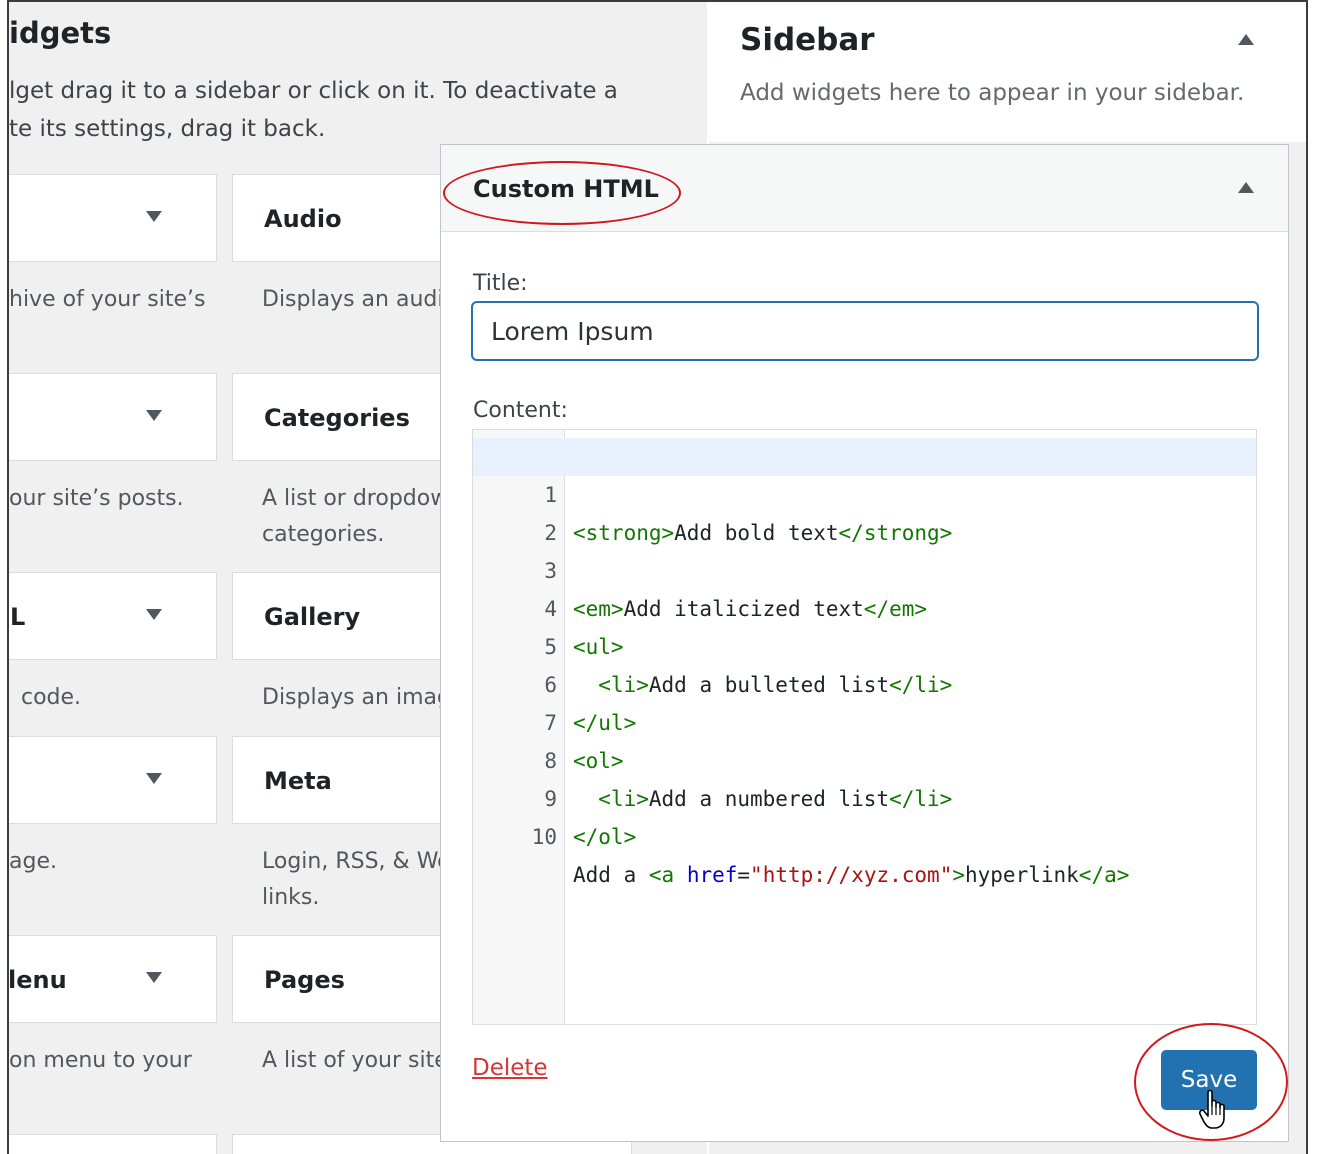 Image resolution: width=1322 pixels, height=1154 pixels. Describe the element at coordinates (1314, 577) in the screenshot. I see `window-right-border` at that location.